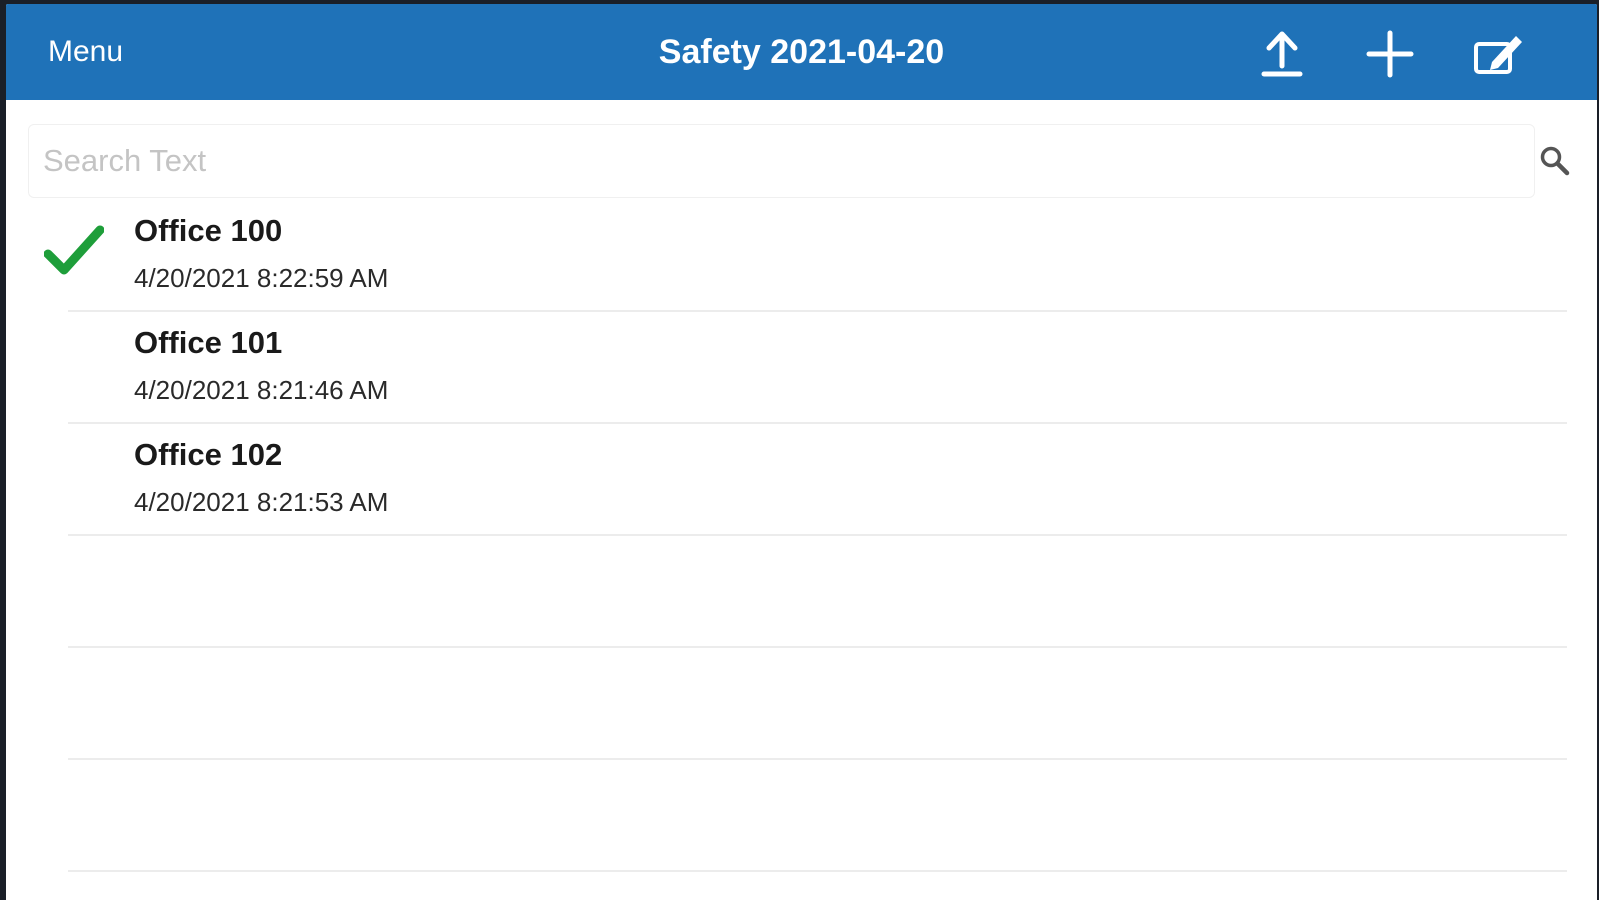  I want to click on plus-icon, so click(1390, 54).